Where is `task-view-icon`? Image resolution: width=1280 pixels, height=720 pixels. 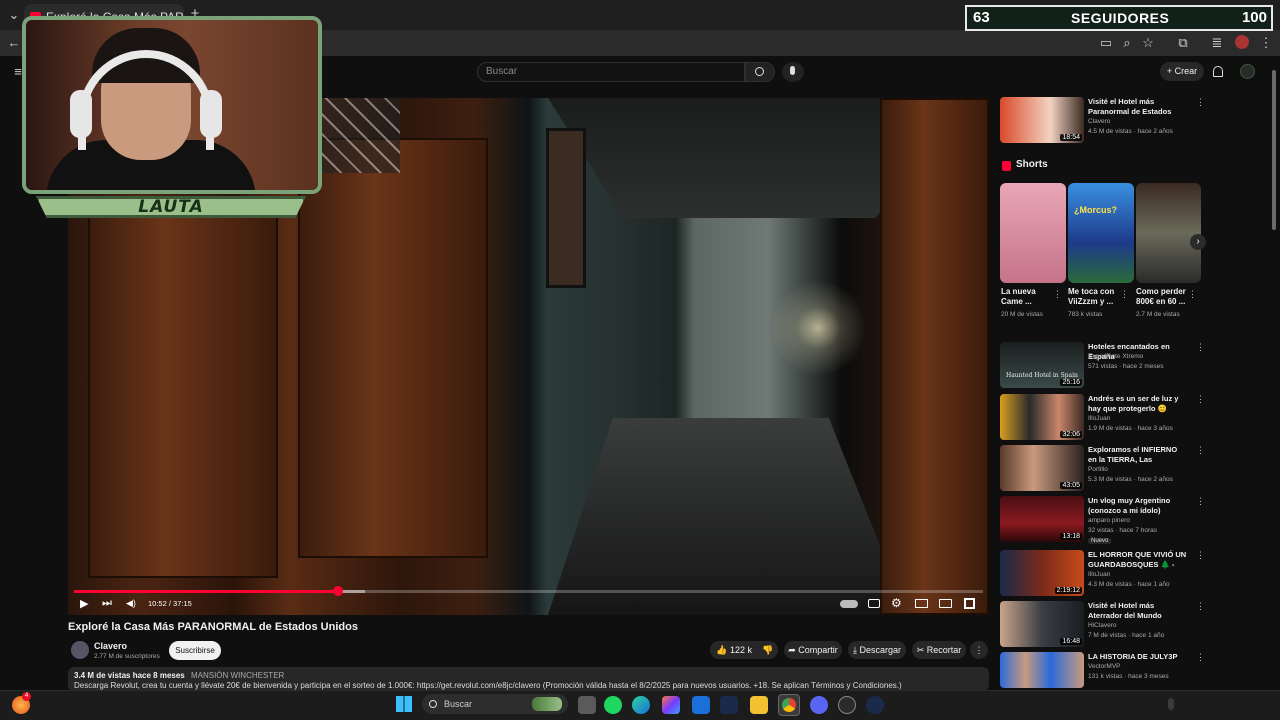 task-view-icon is located at coordinates (587, 705).